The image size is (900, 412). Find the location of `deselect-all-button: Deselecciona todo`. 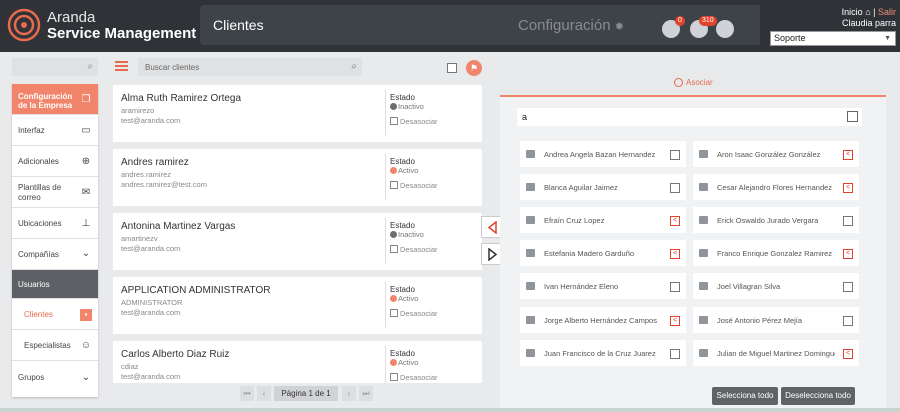

deselect-all-button: Deselecciona todo is located at coordinates (818, 396).